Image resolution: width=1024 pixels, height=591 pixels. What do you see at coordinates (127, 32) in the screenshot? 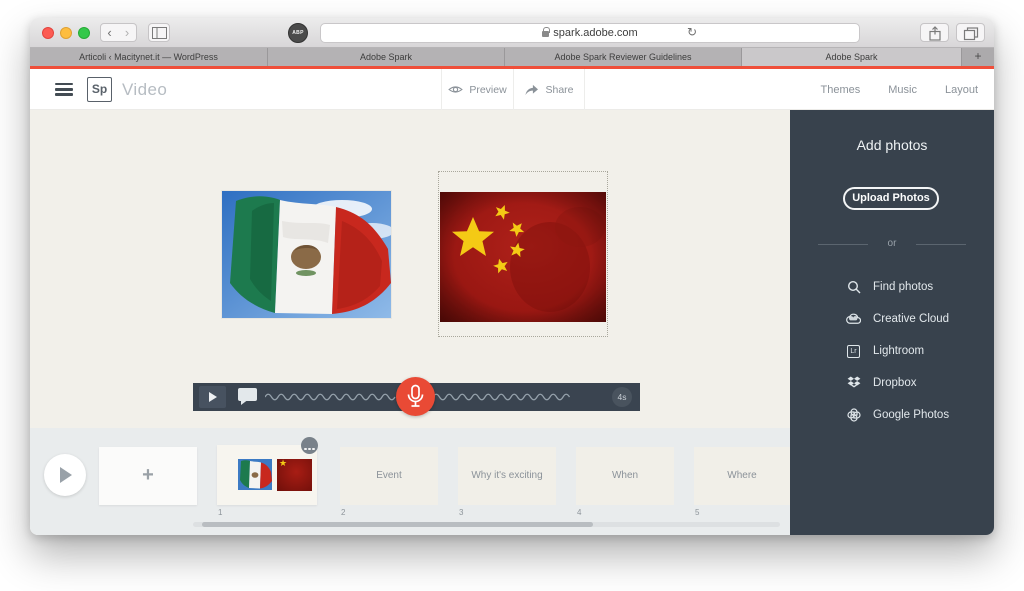
I see `forward-button: ›` at bounding box center [127, 32].